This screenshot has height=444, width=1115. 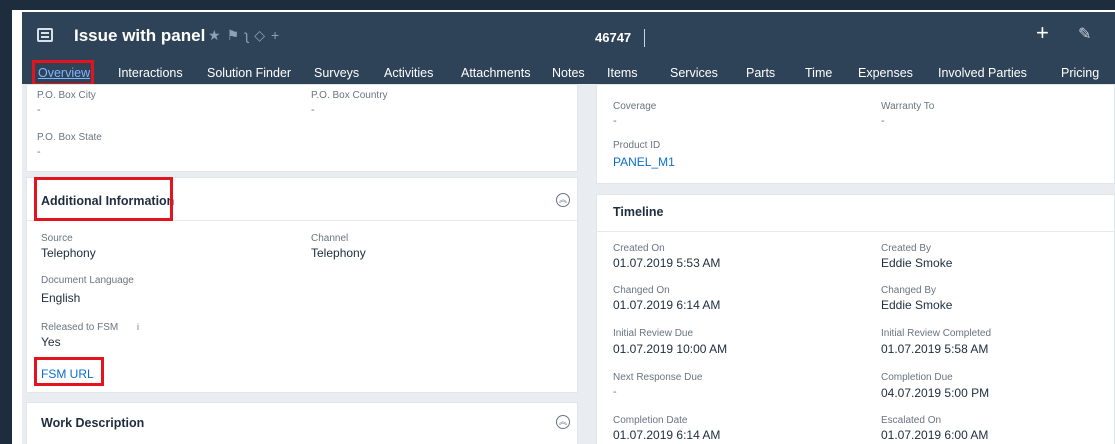 What do you see at coordinates (349, 95) in the screenshot?
I see `po-box-country-label: P.O. Box Country` at bounding box center [349, 95].